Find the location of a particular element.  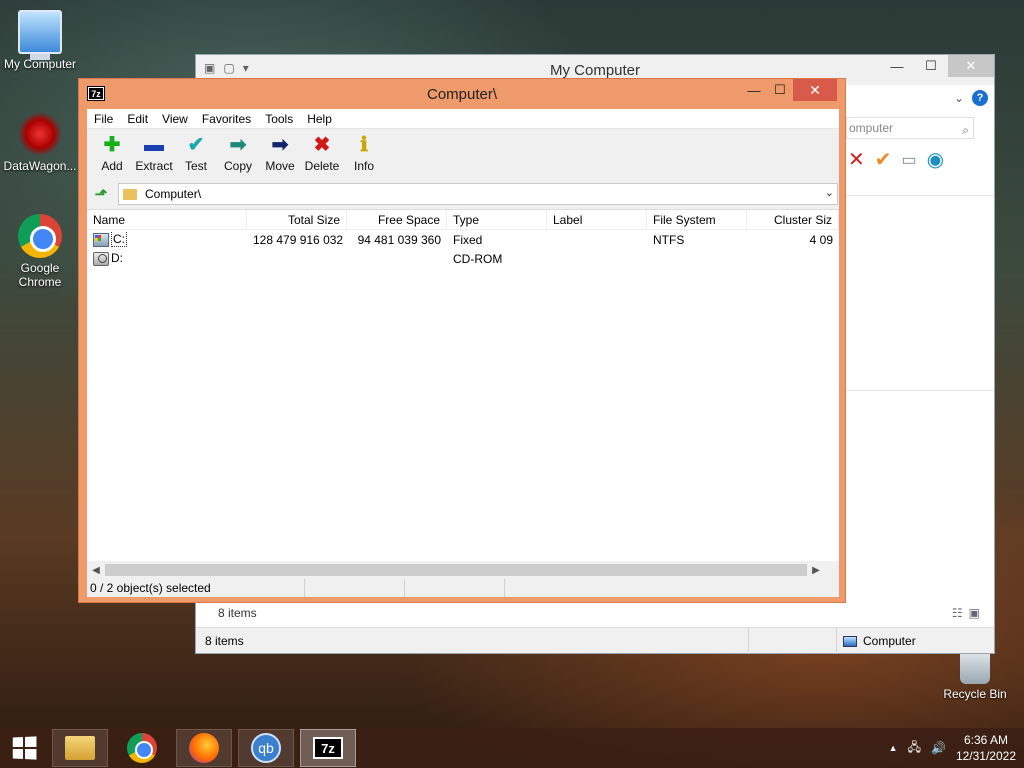

folder-icon is located at coordinates (80, 748).